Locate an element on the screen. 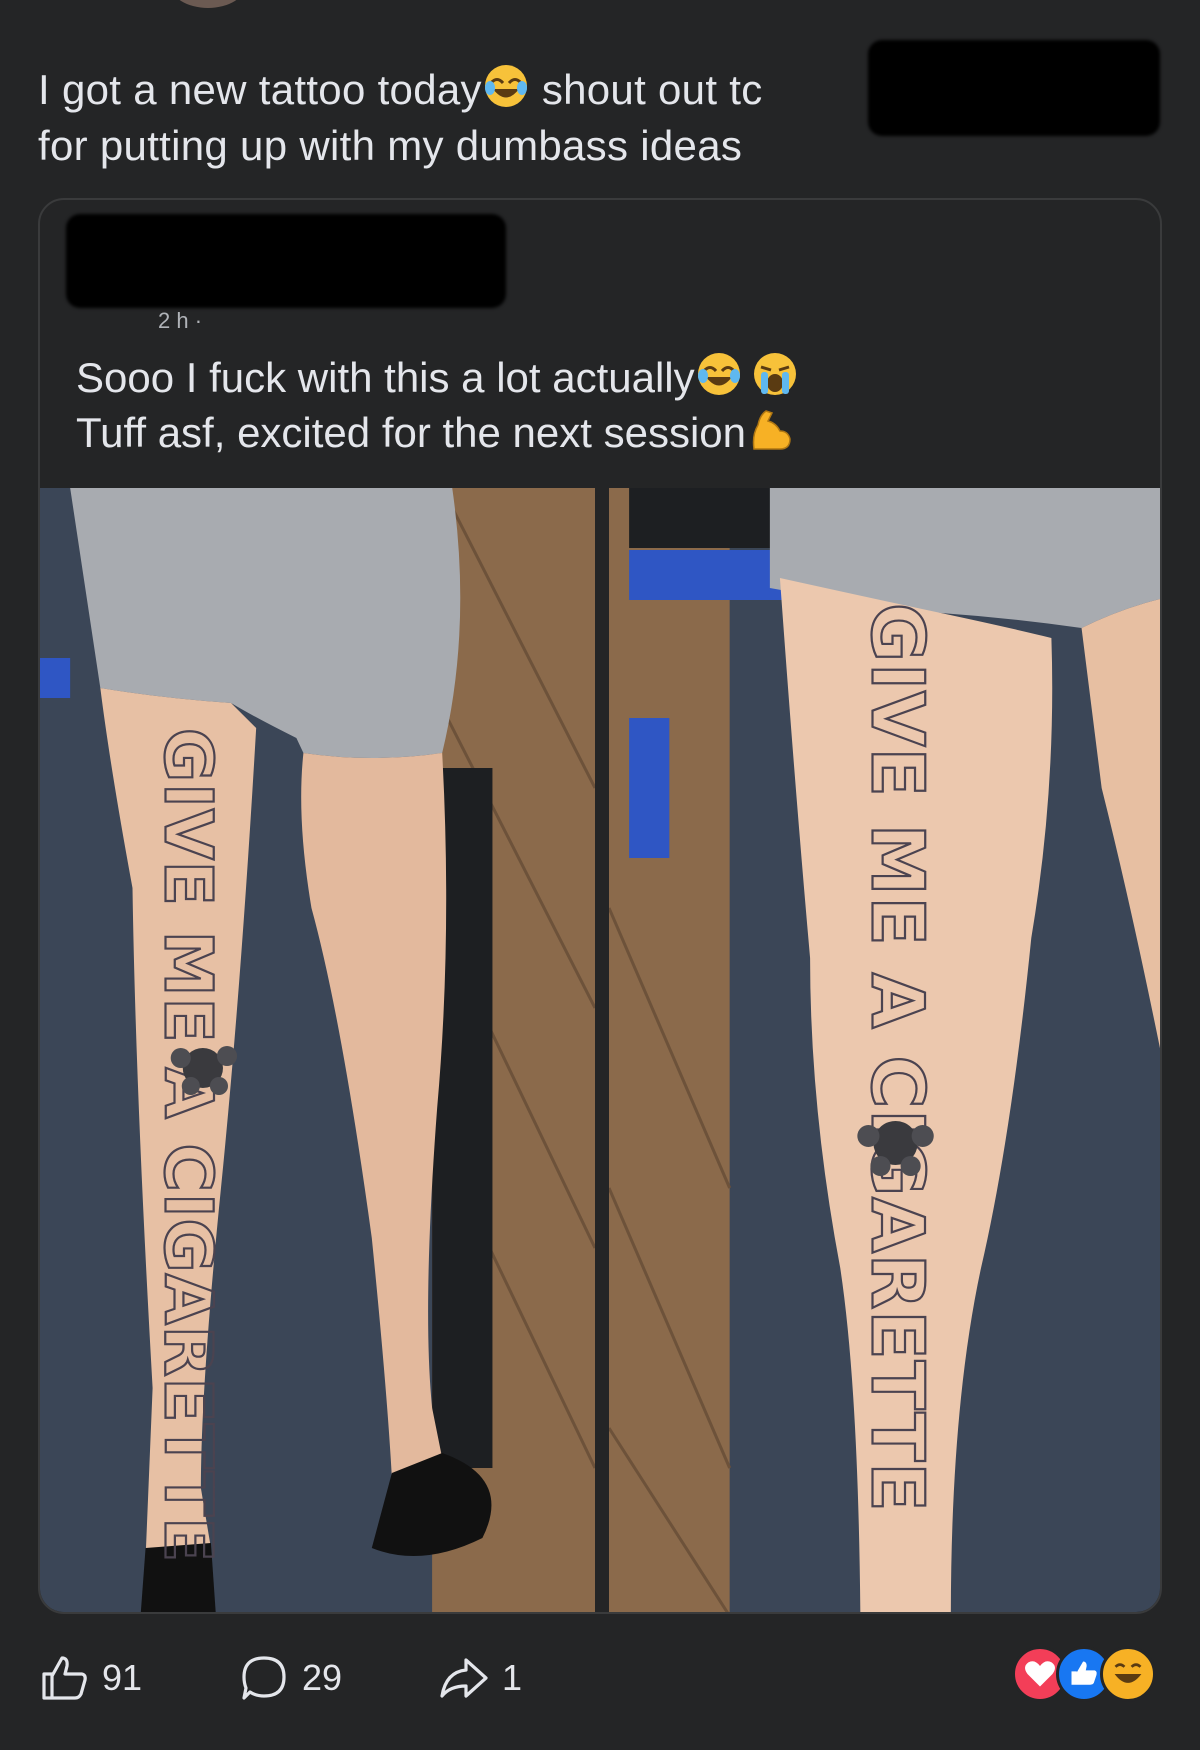 This screenshot has height=1750, width=1200. haha-icon is located at coordinates (1128, 1674).